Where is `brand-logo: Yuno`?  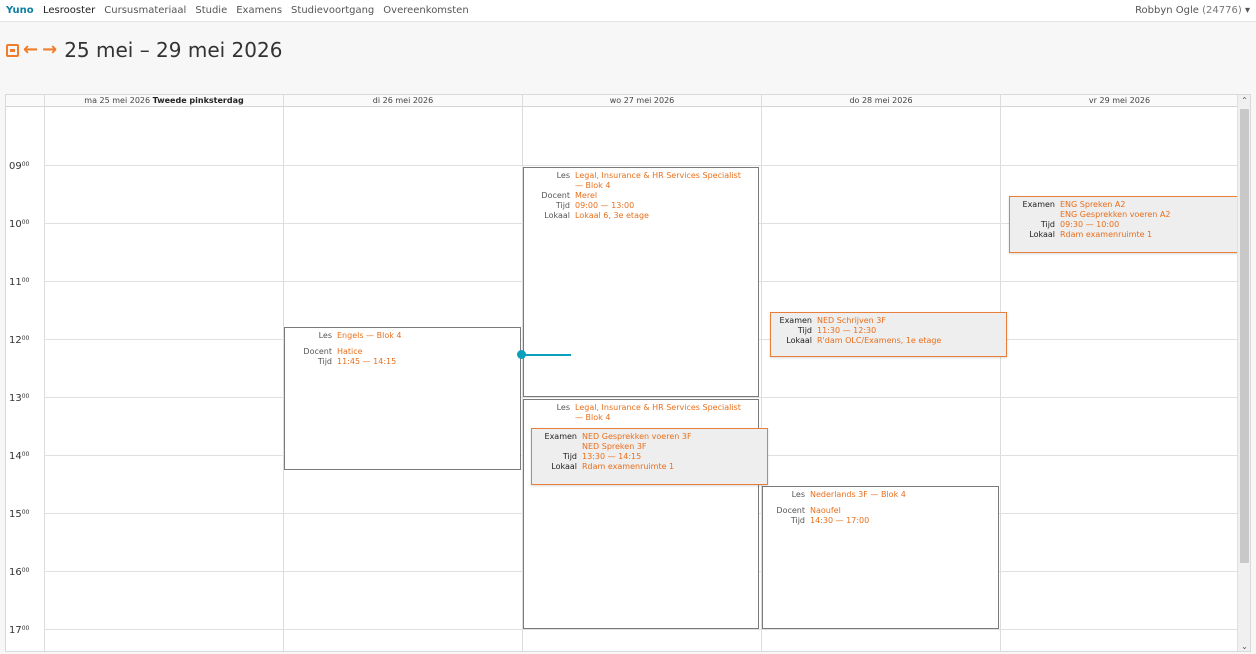
brand-logo: Yuno is located at coordinates (20, 10).